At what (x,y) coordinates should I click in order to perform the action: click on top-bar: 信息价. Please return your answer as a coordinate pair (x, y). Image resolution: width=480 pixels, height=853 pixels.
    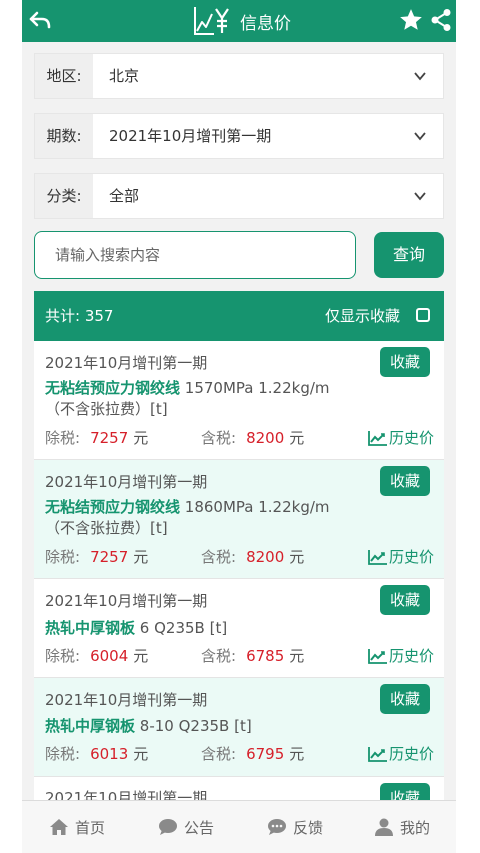
    Looking at the image, I should click on (239, 21).